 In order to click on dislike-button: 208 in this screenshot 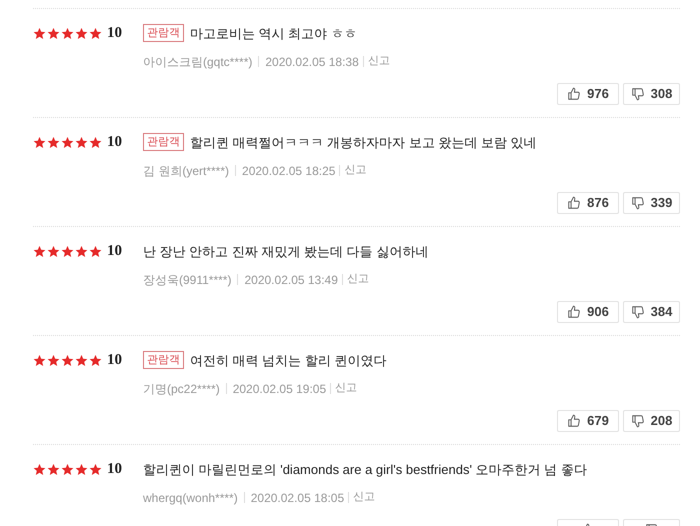, I will do `click(651, 421)`.